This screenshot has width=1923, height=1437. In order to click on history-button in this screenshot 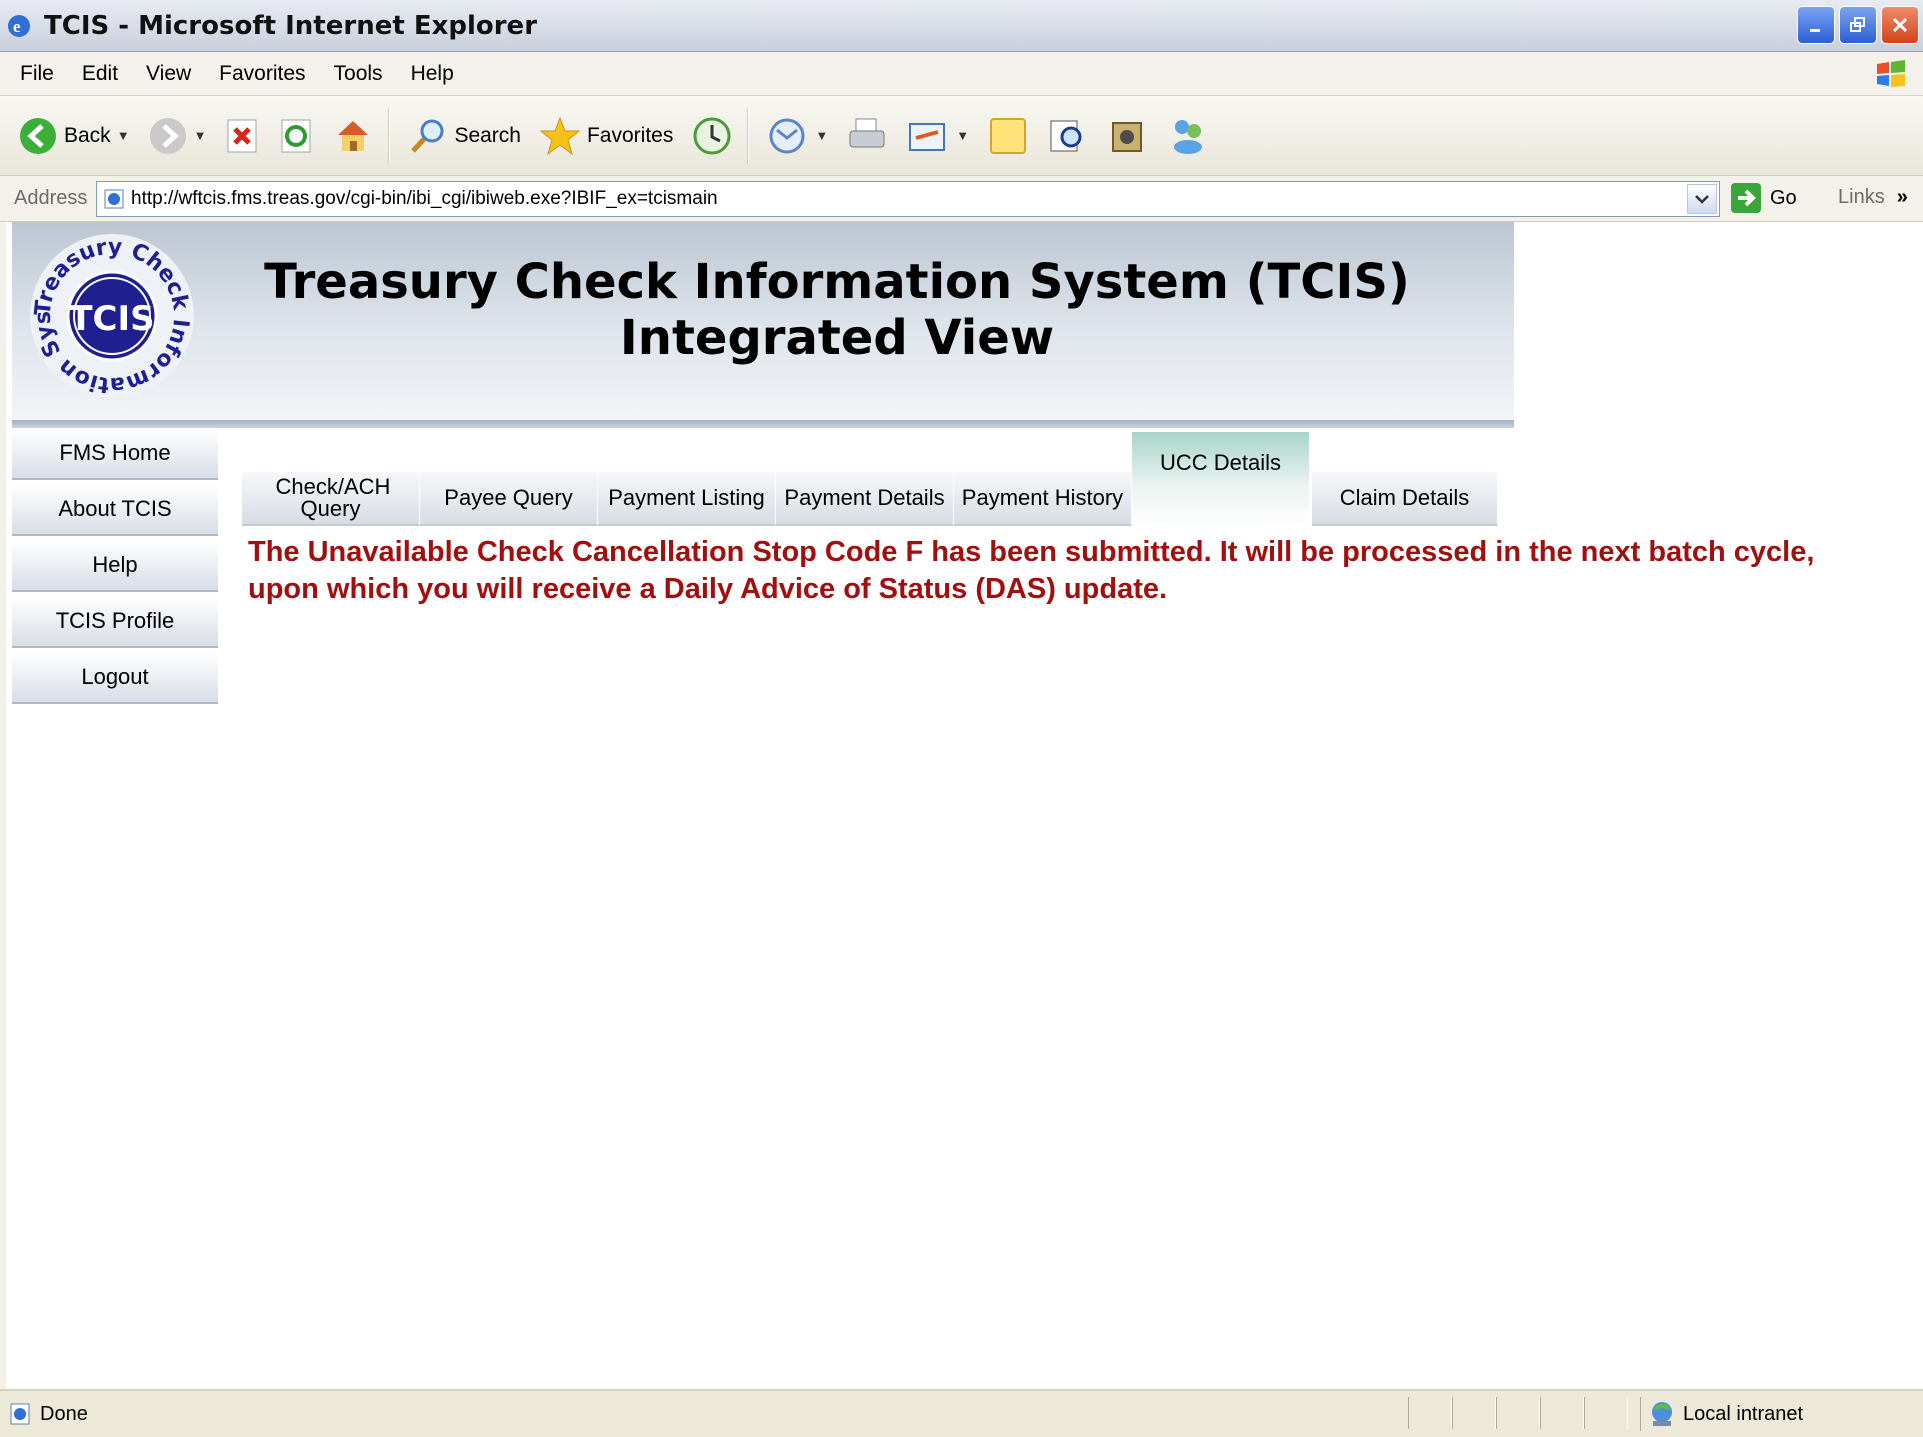, I will do `click(712, 136)`.